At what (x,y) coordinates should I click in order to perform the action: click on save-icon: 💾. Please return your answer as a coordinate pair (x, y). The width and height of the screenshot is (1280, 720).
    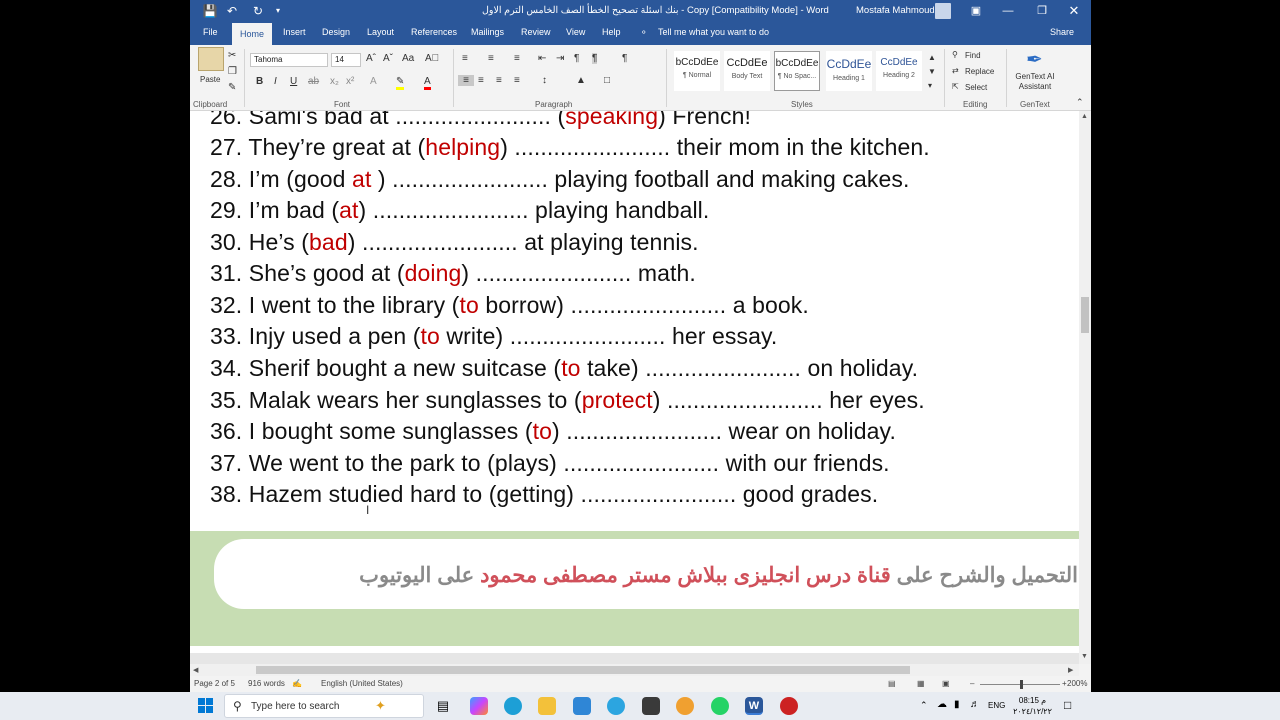
    Looking at the image, I should click on (210, 11).